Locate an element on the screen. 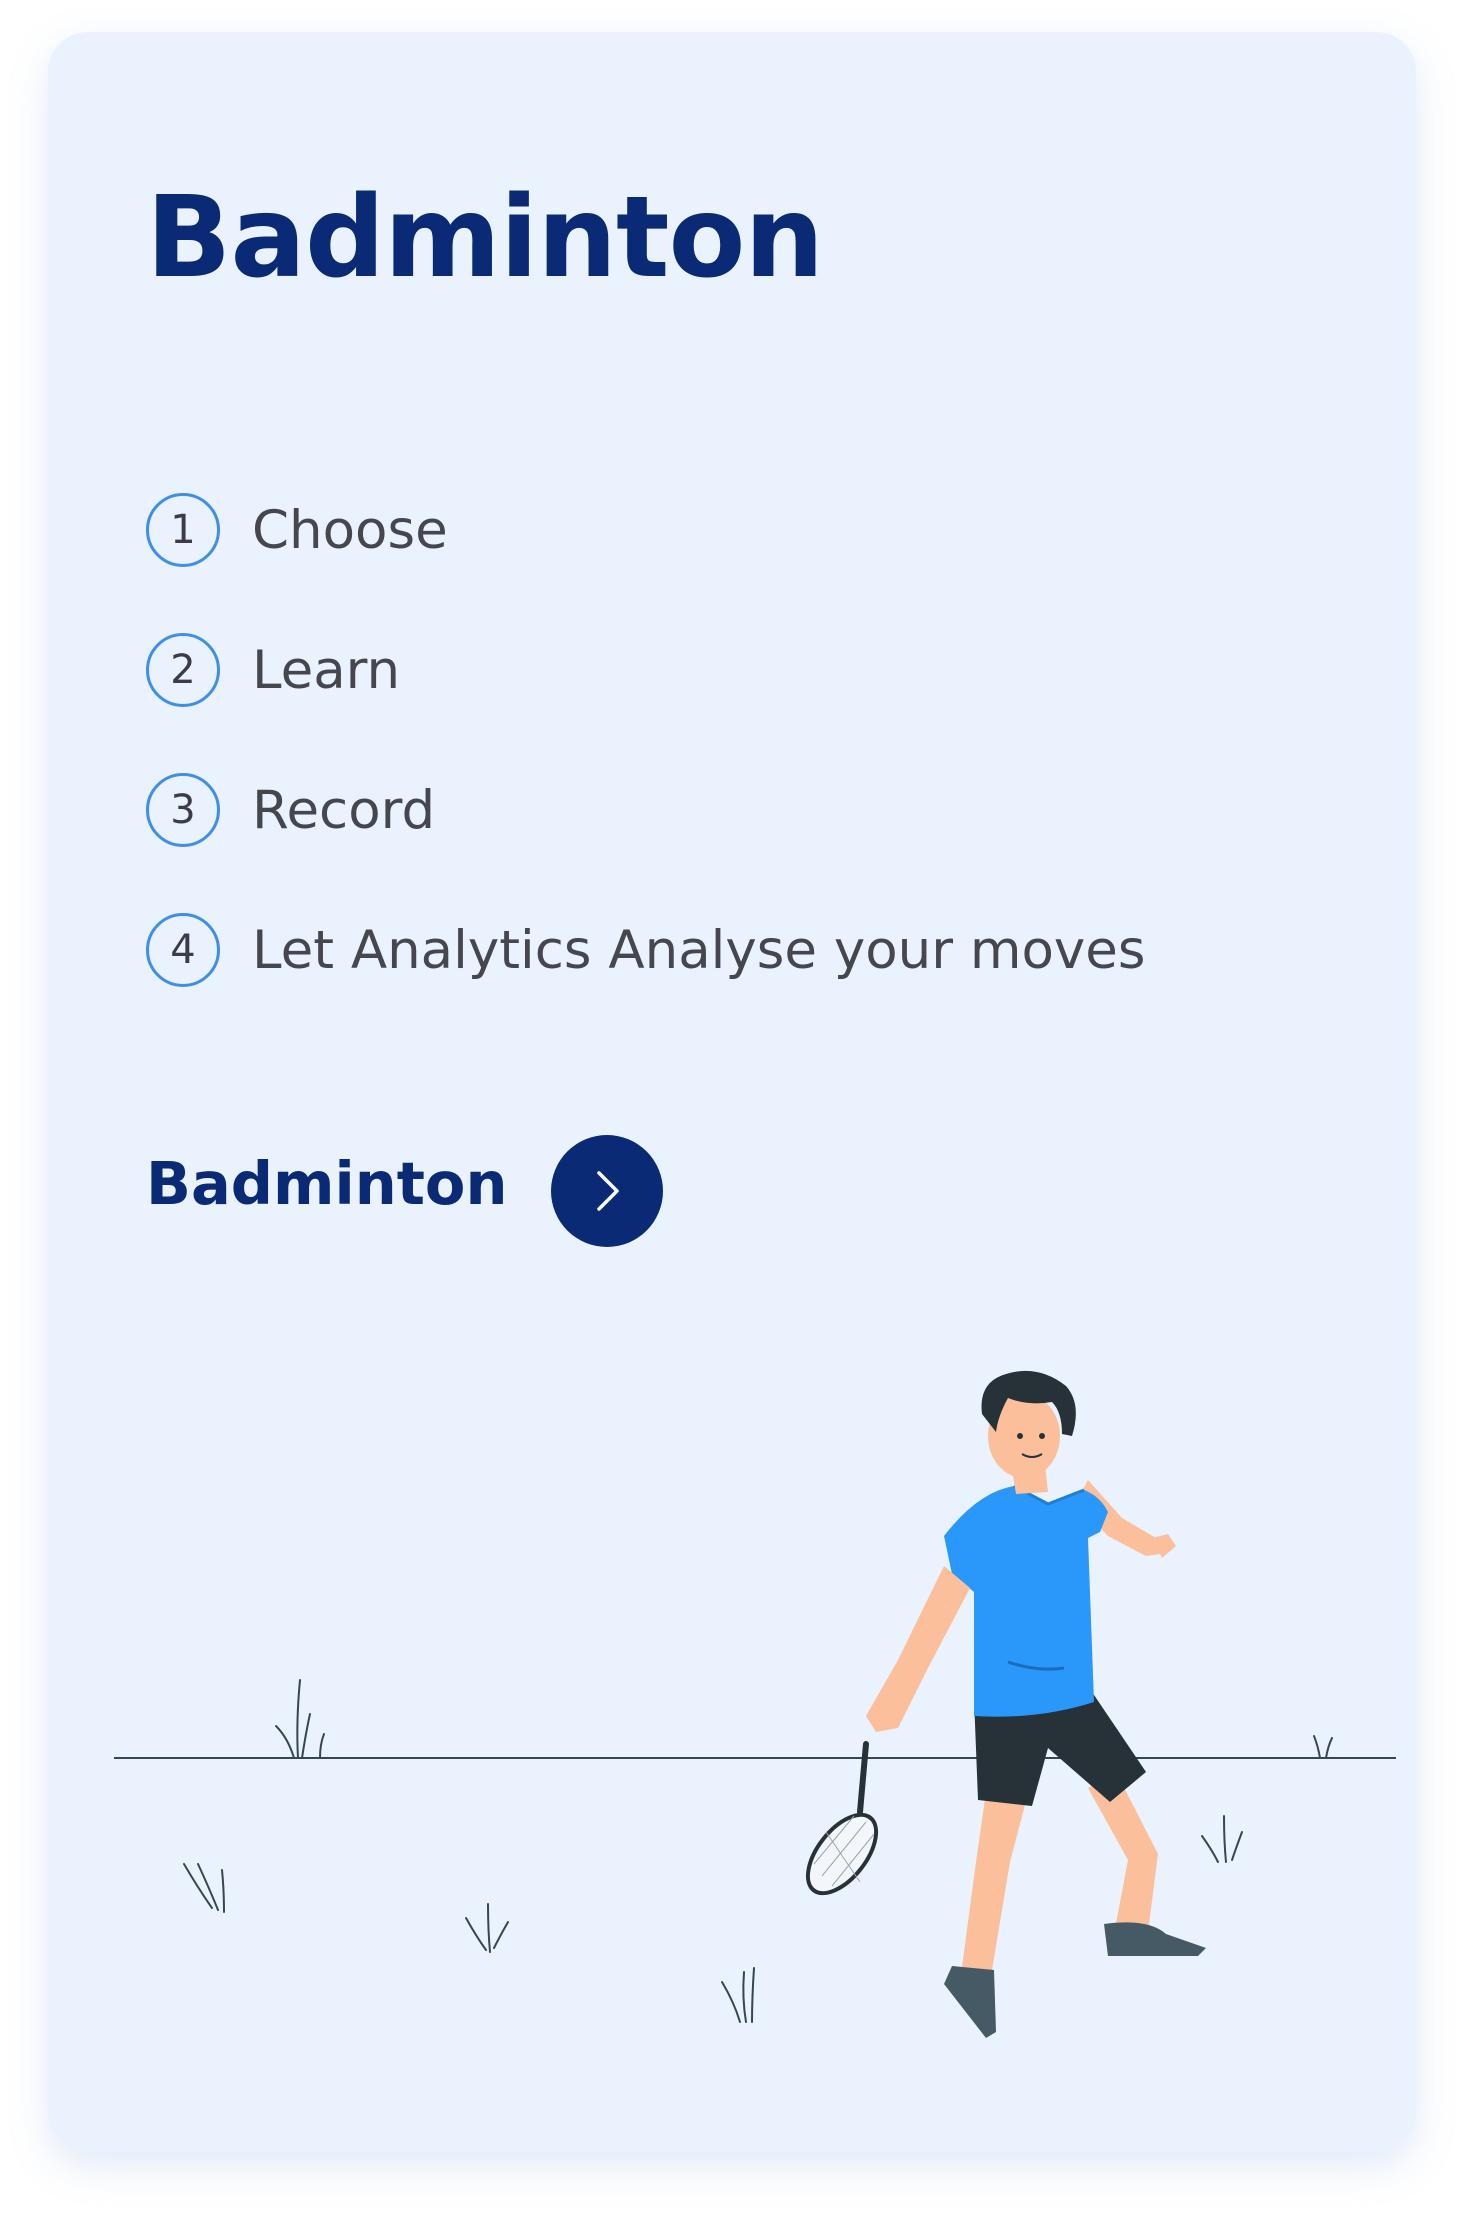 This screenshot has width=1464, height=2216. step-item-record: 3 Record is located at coordinates (646, 810).